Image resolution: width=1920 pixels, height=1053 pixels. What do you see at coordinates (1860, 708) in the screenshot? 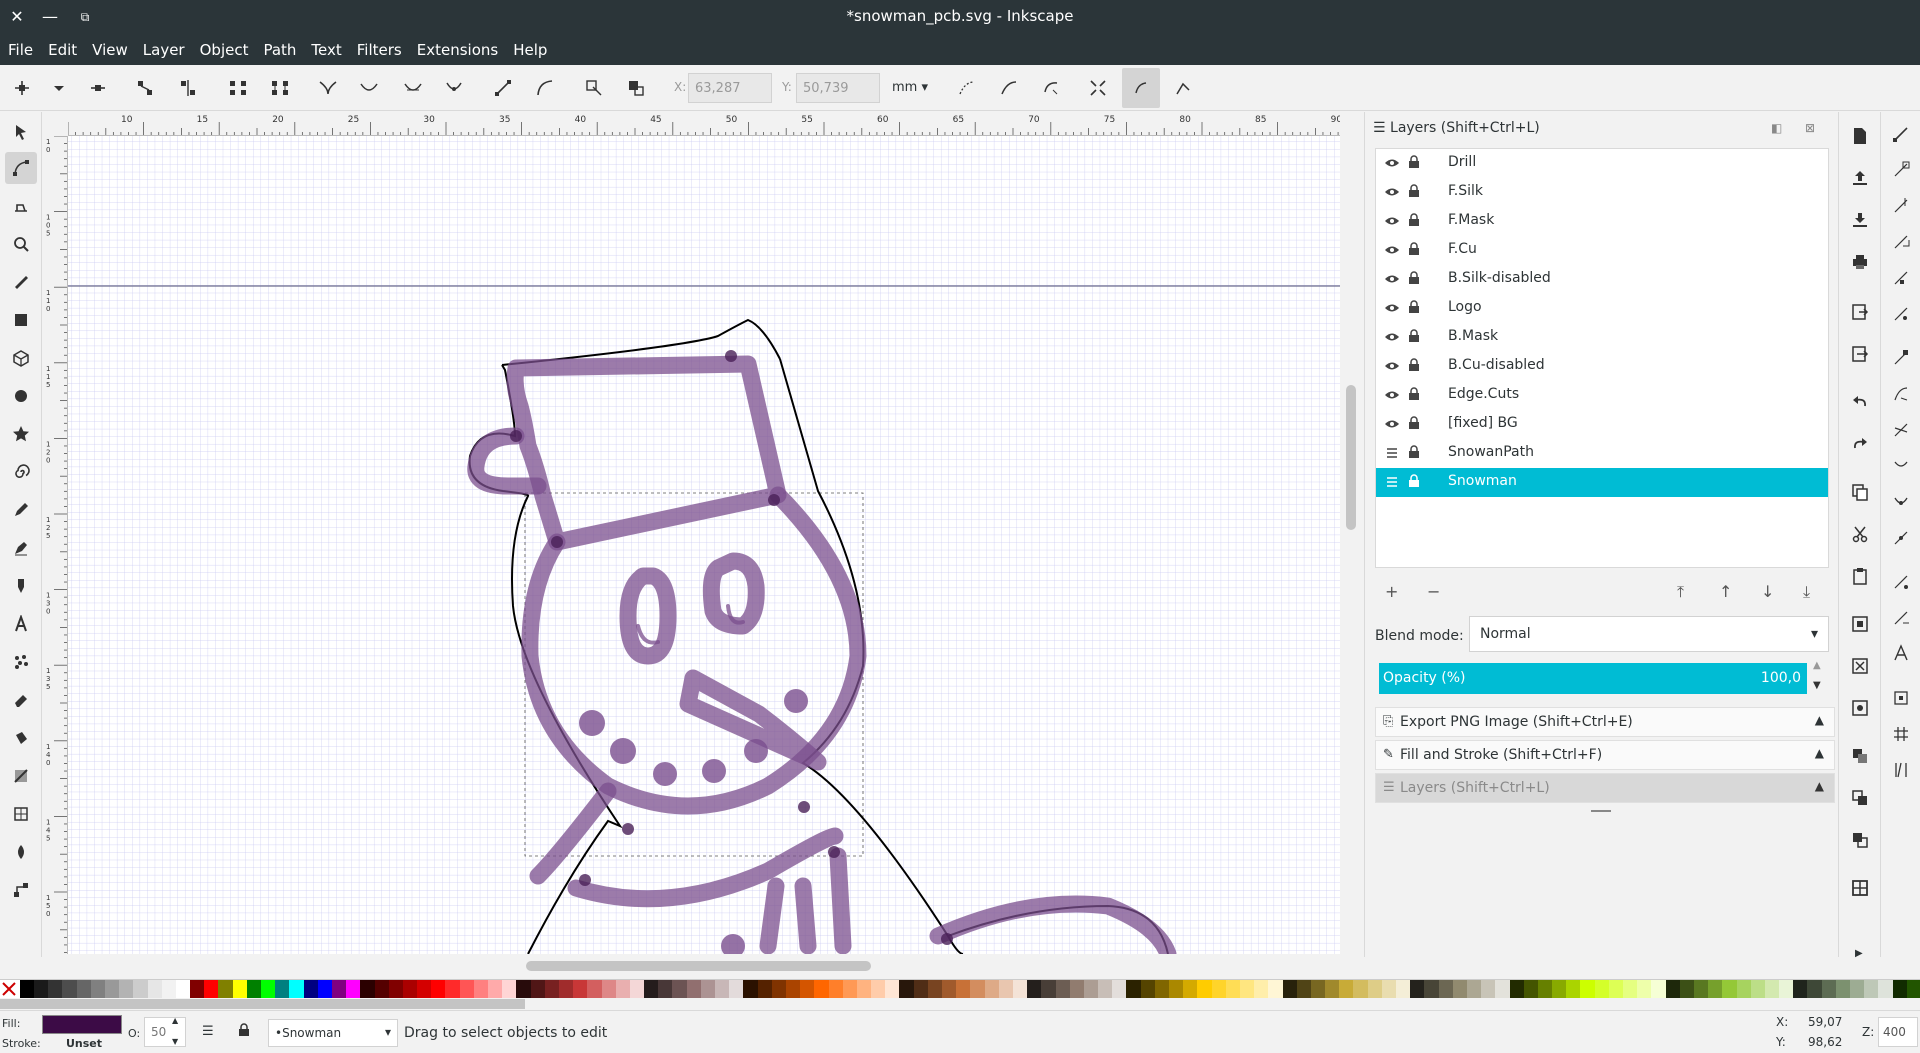
I see `zoom-page-icon` at bounding box center [1860, 708].